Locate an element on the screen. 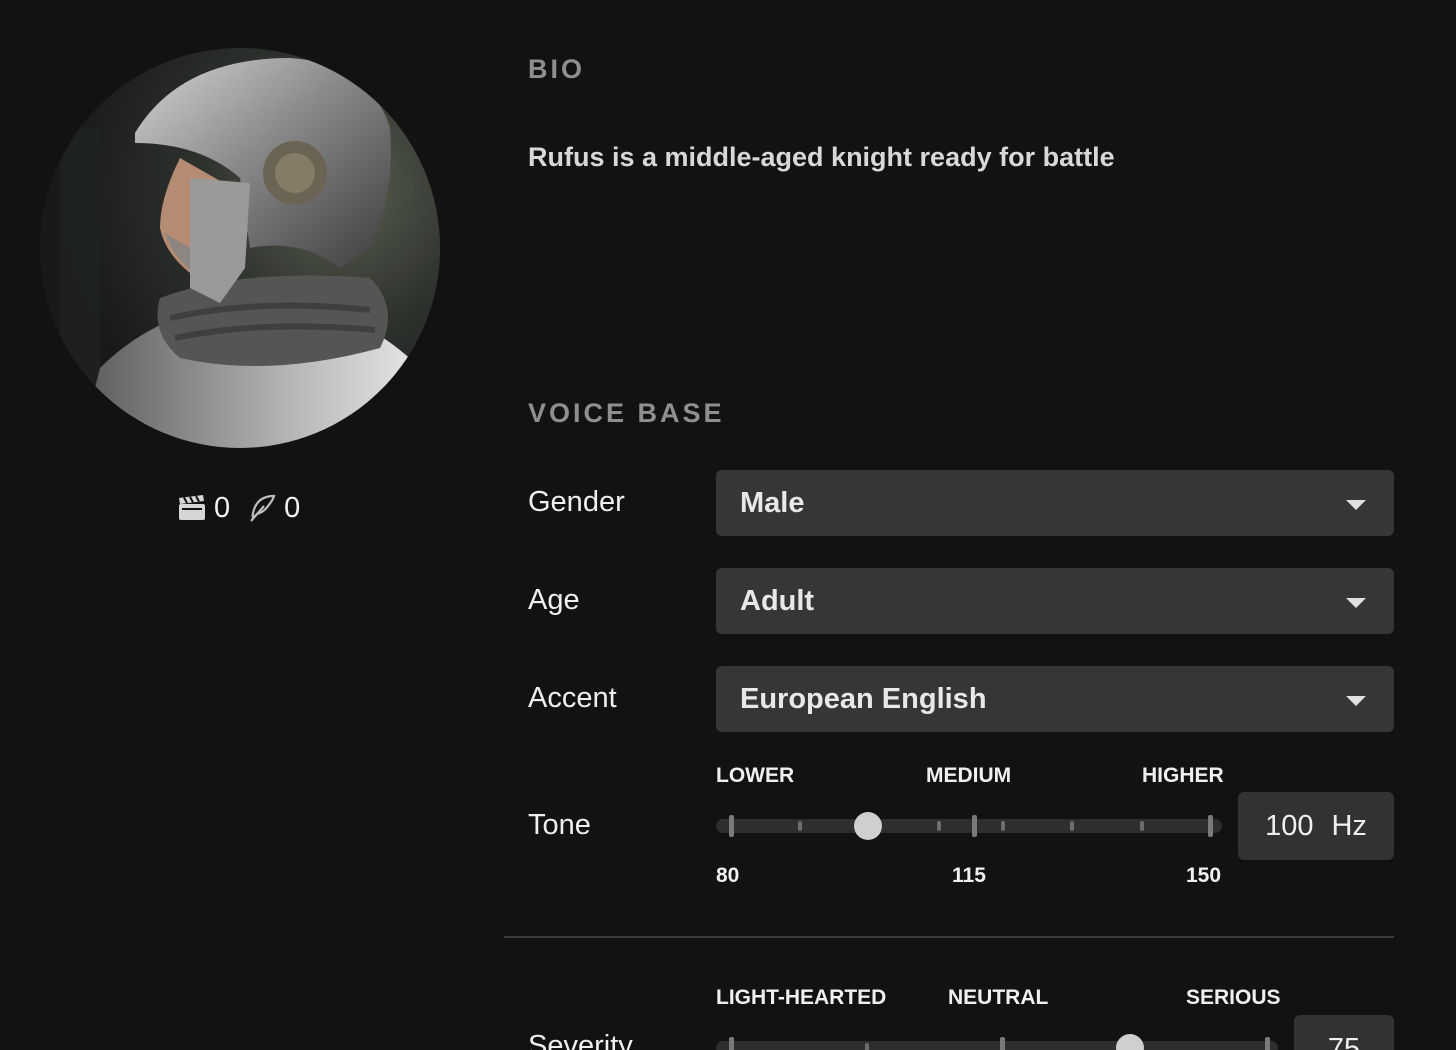 The image size is (1456, 1050). tone-scale-high: HIGHER is located at coordinates (1183, 775).